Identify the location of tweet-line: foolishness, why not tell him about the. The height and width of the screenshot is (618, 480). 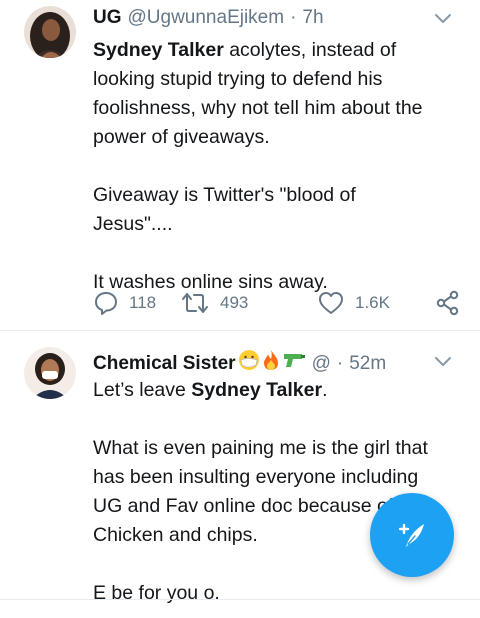
(276, 108).